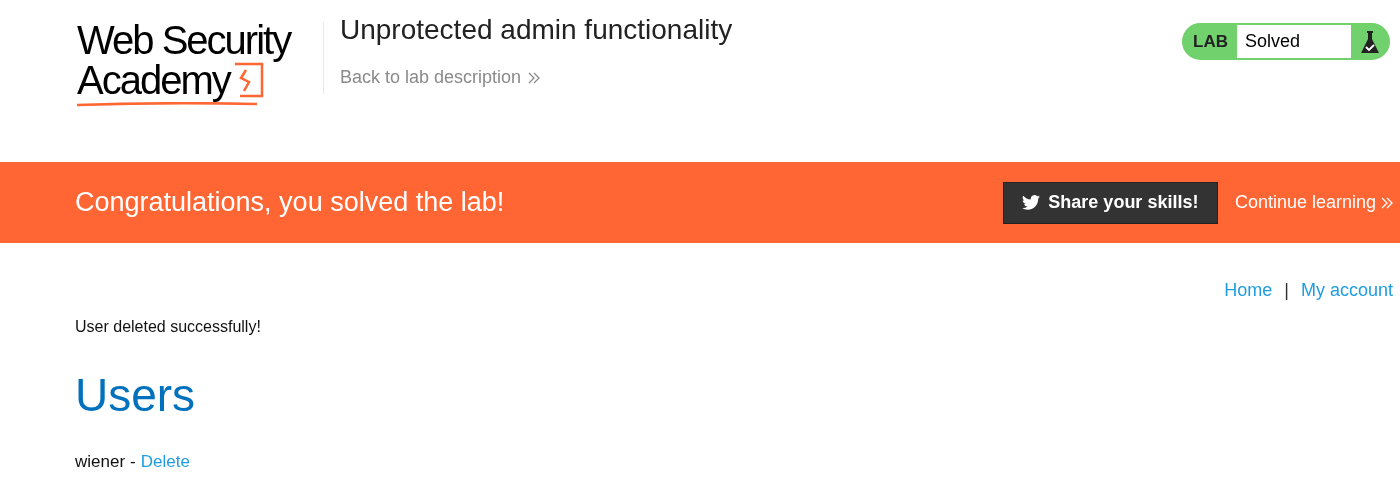 This screenshot has width=1400, height=486. Describe the element at coordinates (1317, 202) in the screenshot. I see `continue-learning-link: Continue learning` at that location.